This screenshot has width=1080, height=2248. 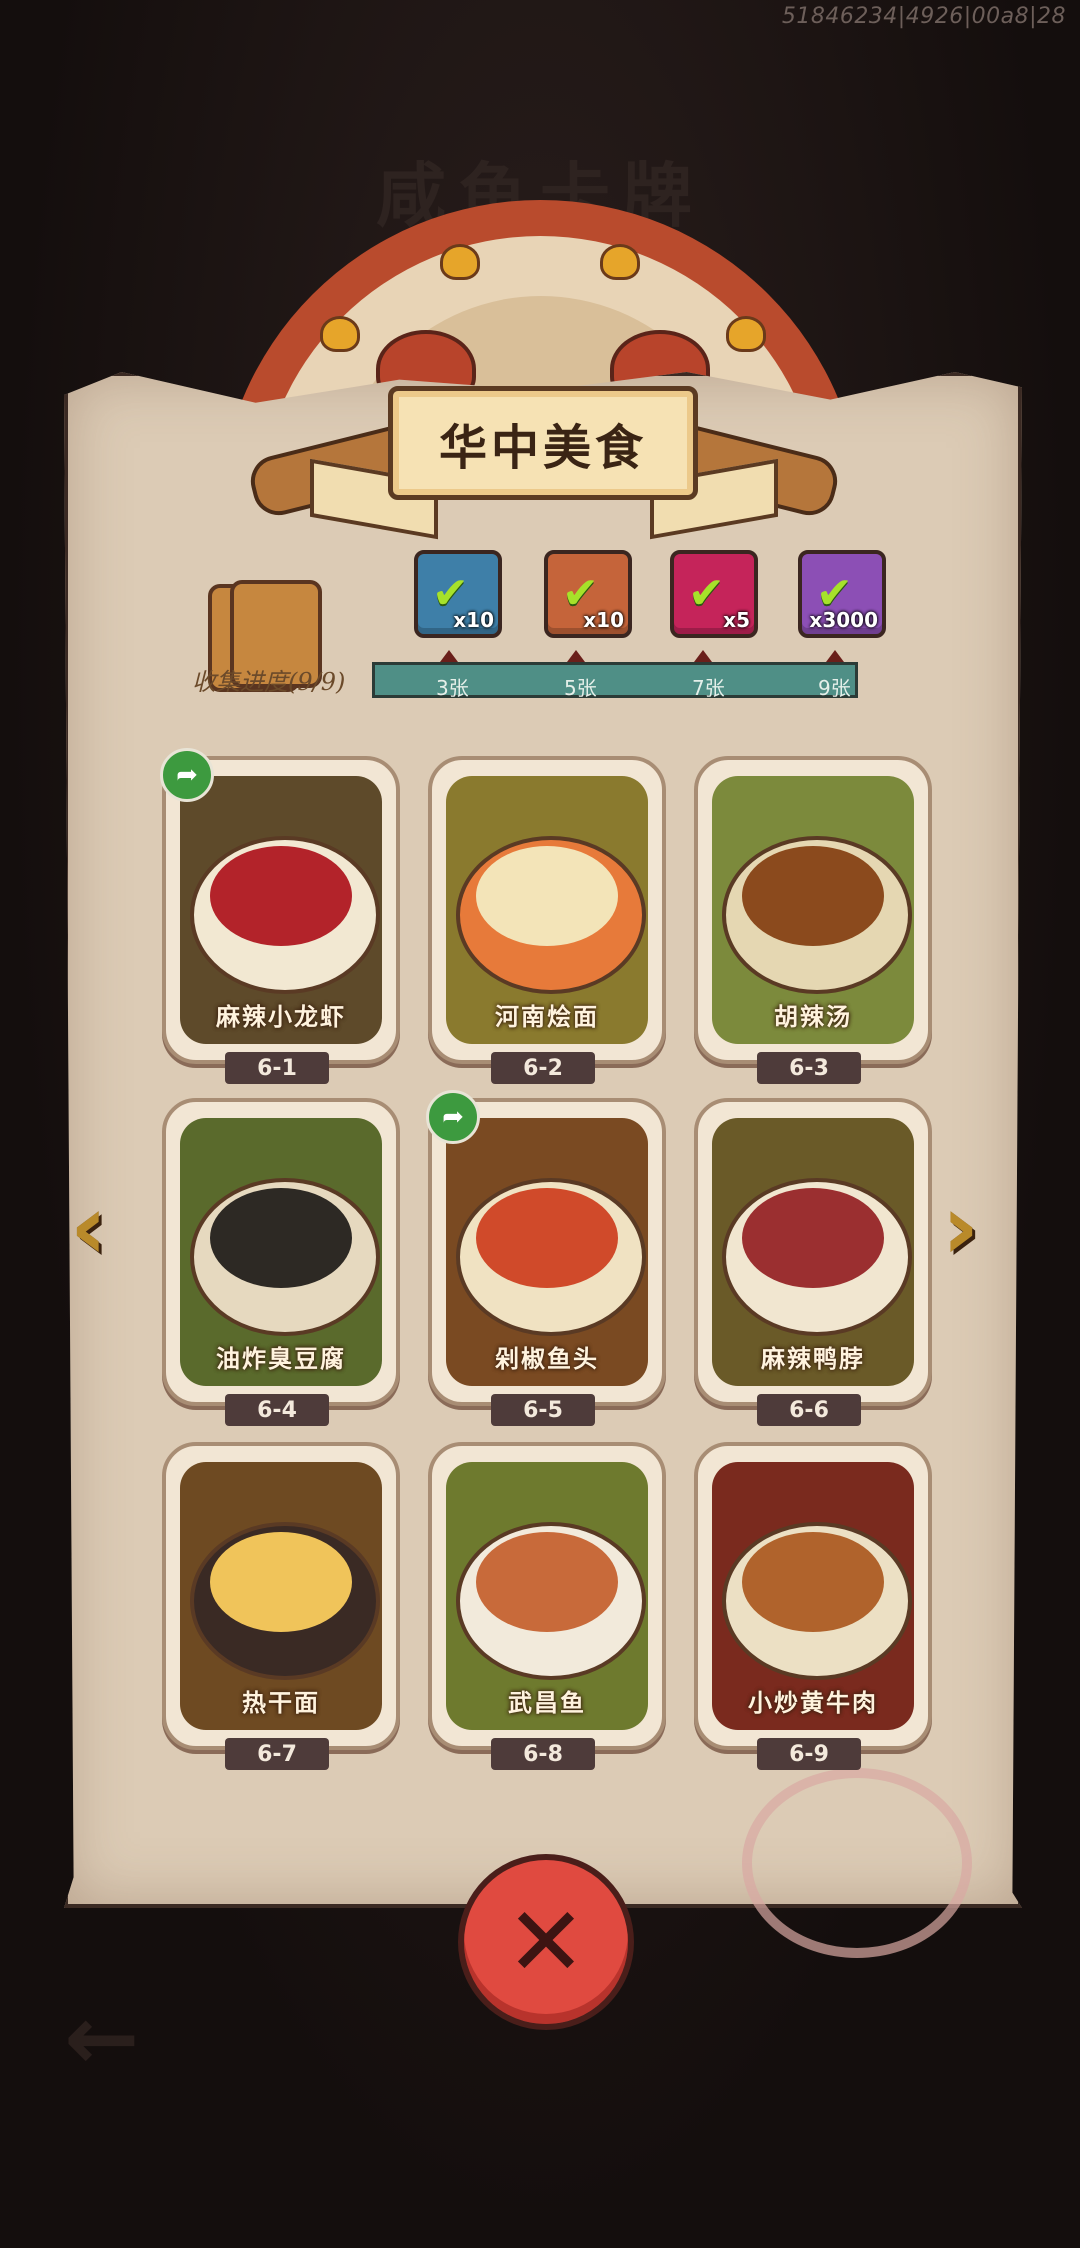 I want to click on food-card: 武昌鱼, so click(x=547, y=1596).